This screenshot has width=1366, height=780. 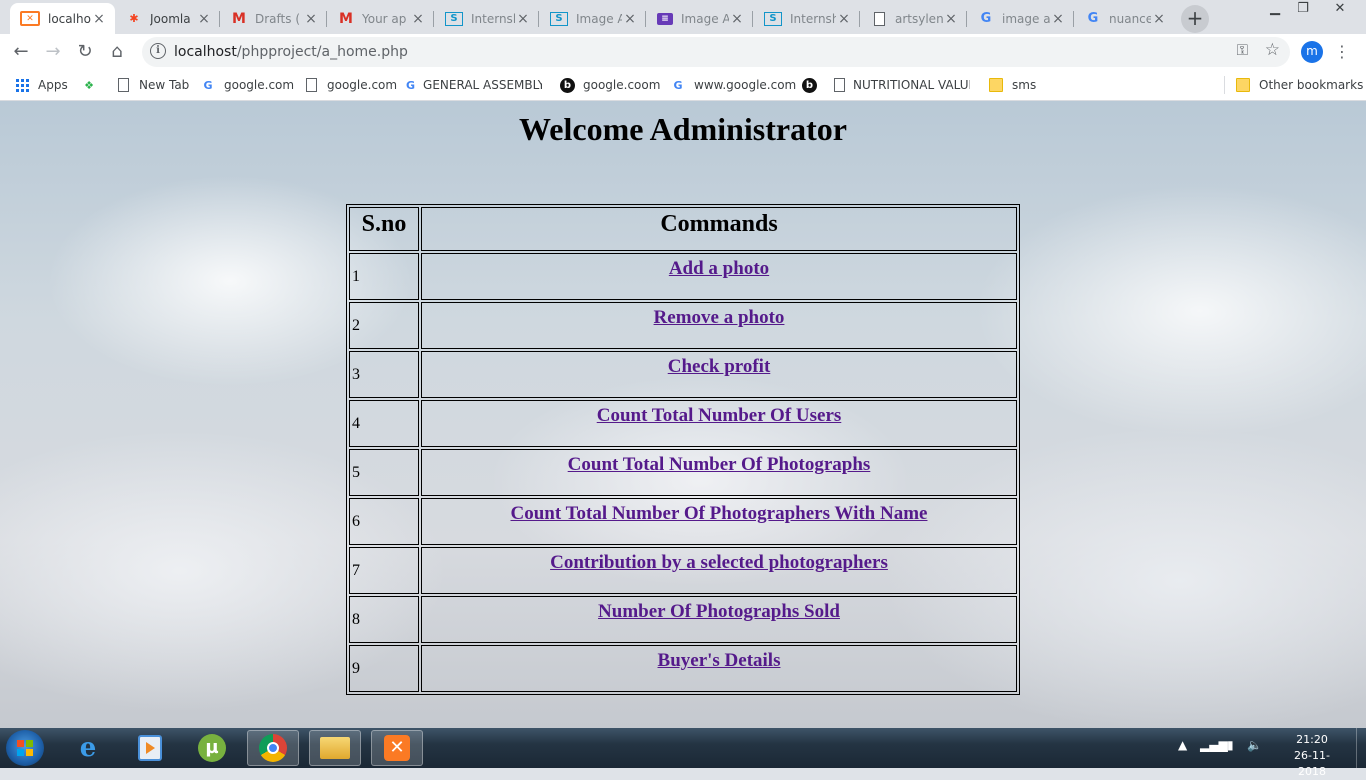 I want to click on internet-explorer-icon: e, so click(x=88, y=748).